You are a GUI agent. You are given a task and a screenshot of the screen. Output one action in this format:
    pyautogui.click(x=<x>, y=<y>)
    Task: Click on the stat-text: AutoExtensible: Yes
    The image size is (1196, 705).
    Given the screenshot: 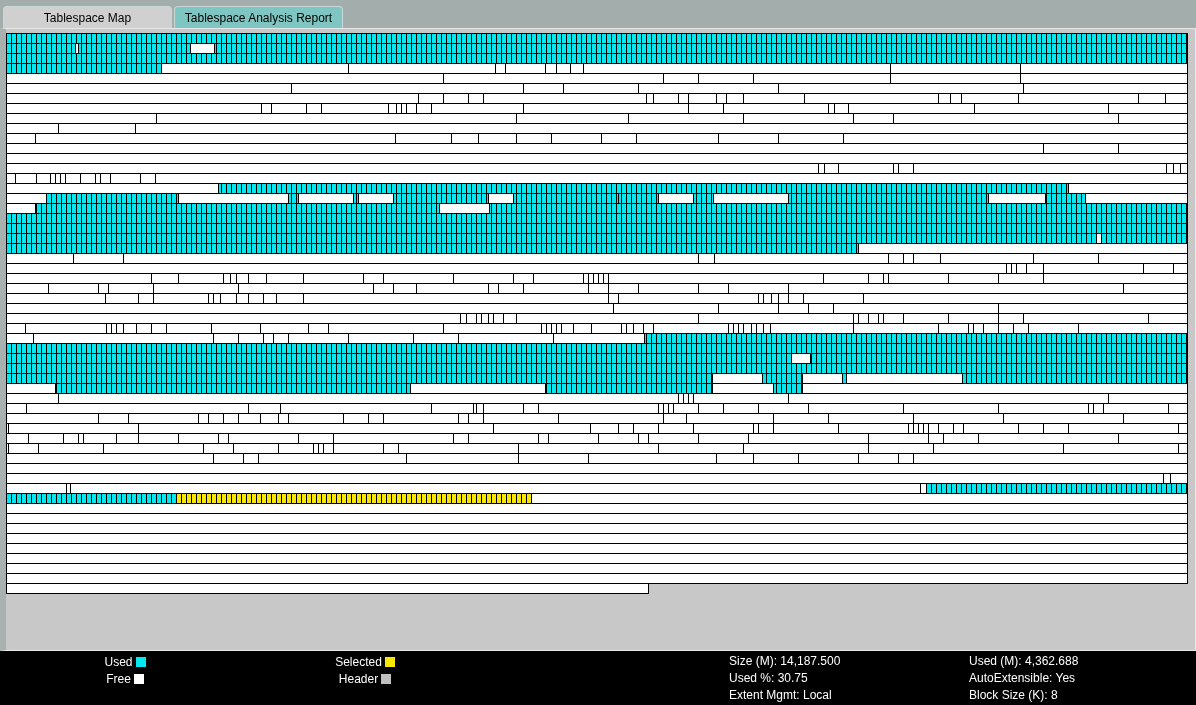 What is the action you would take?
    pyautogui.click(x=1023, y=678)
    